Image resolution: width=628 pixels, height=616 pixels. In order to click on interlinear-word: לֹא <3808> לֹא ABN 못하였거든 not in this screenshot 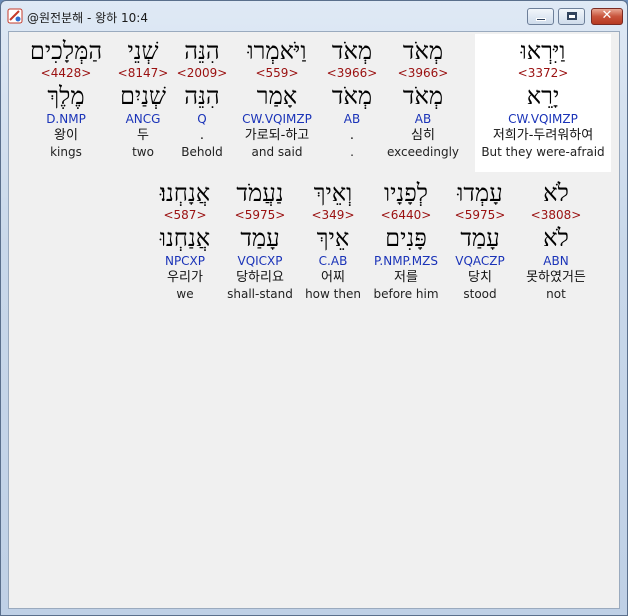, I will do `click(556, 244)`.